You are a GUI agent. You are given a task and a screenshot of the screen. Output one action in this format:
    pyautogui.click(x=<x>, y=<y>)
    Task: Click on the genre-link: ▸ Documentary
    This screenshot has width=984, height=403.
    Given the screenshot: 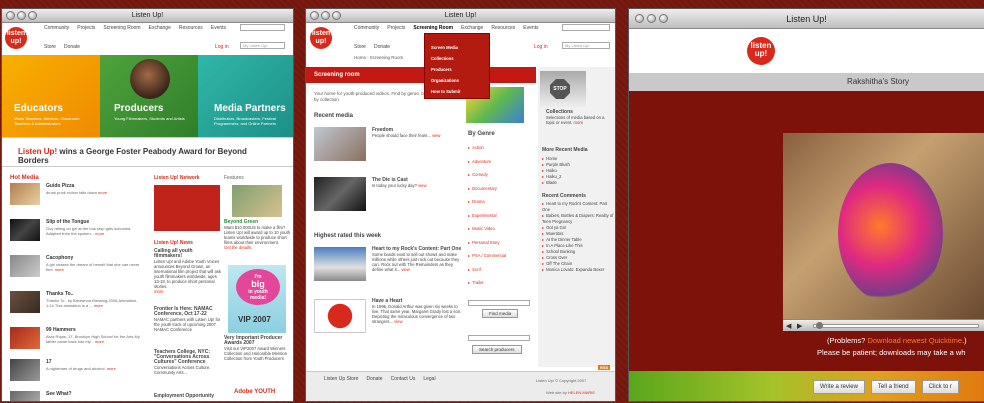 What is the action you would take?
    pyautogui.click(x=487, y=189)
    